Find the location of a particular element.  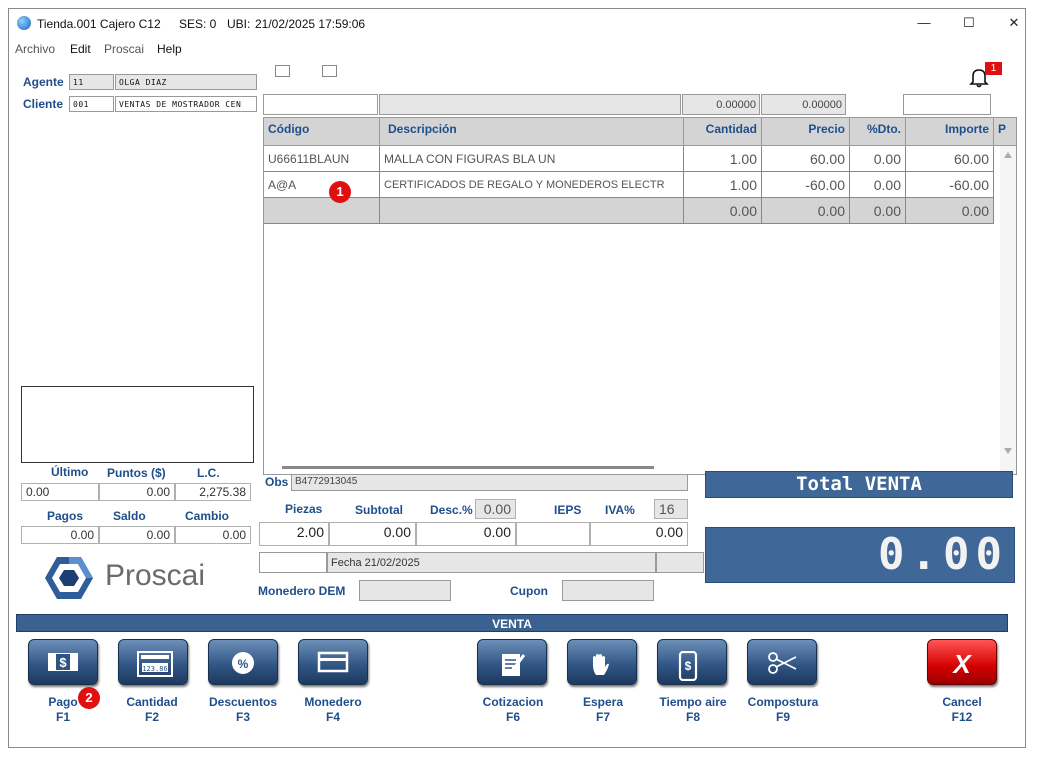

svg-text: 123.86 is located at coordinates (154, 669).